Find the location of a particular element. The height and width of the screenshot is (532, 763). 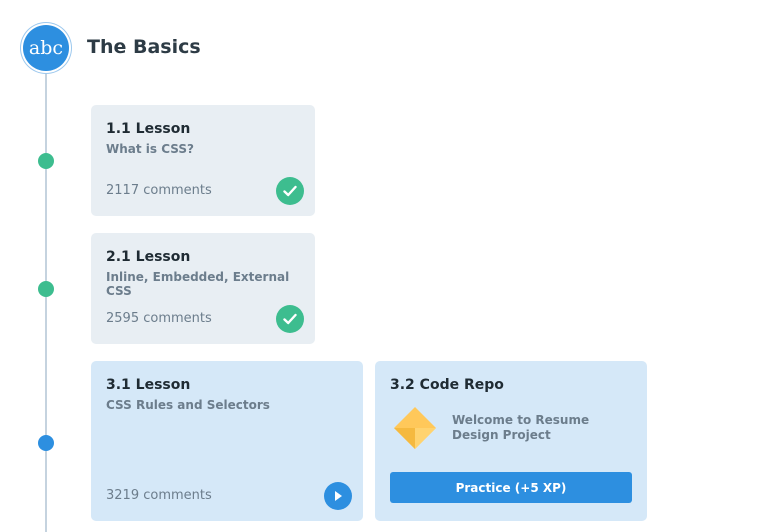

timeline-dot-current is located at coordinates (46, 443).